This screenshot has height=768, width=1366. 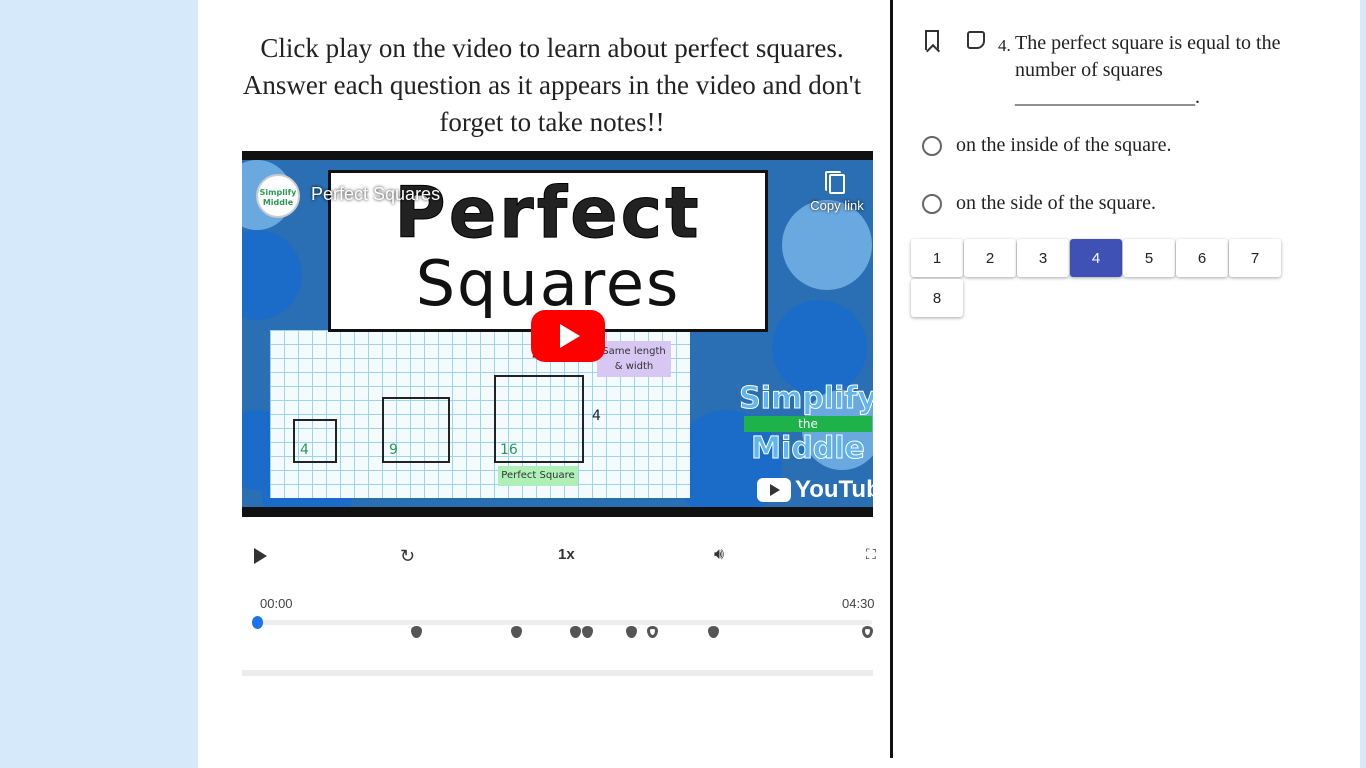 What do you see at coordinates (1064, 145) in the screenshot?
I see `answer-label: on the inside of the square.` at bounding box center [1064, 145].